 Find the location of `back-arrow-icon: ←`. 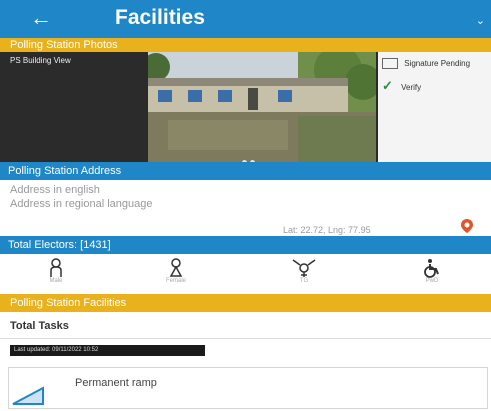

back-arrow-icon: ← is located at coordinates (41, 18).